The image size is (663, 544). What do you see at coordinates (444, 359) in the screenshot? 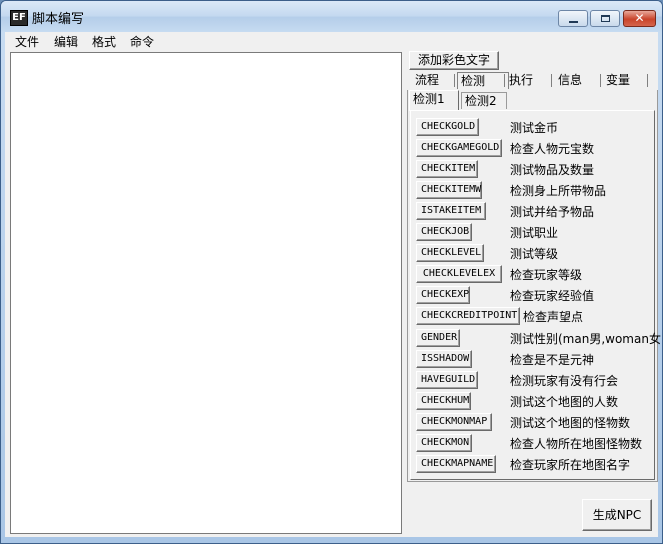
I see `command-button: ISSHADOW` at bounding box center [444, 359].